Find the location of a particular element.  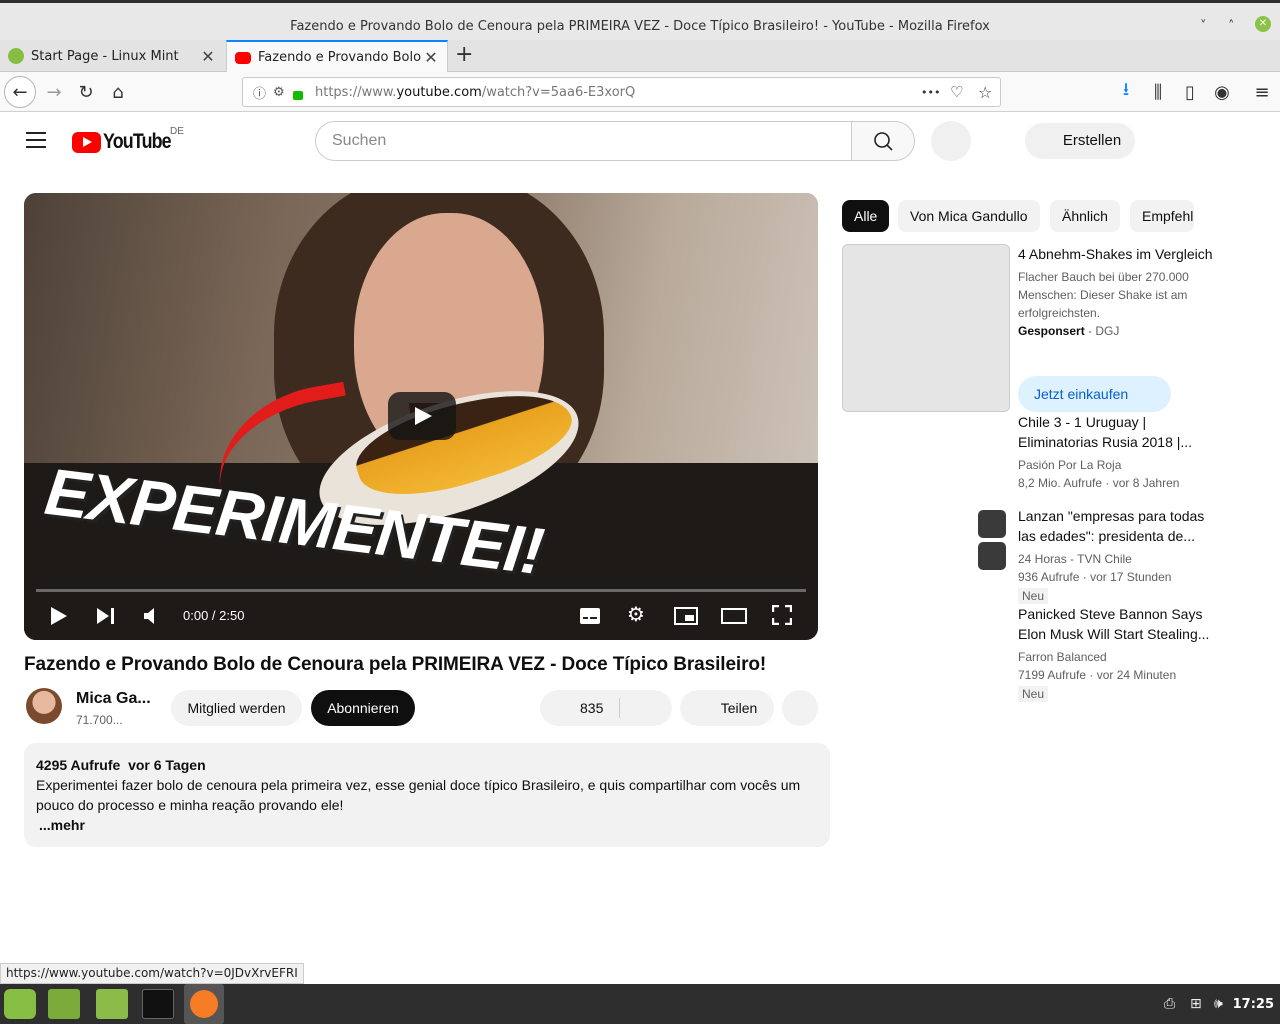

youtube-wordmark: YouTube is located at coordinates (137, 141).